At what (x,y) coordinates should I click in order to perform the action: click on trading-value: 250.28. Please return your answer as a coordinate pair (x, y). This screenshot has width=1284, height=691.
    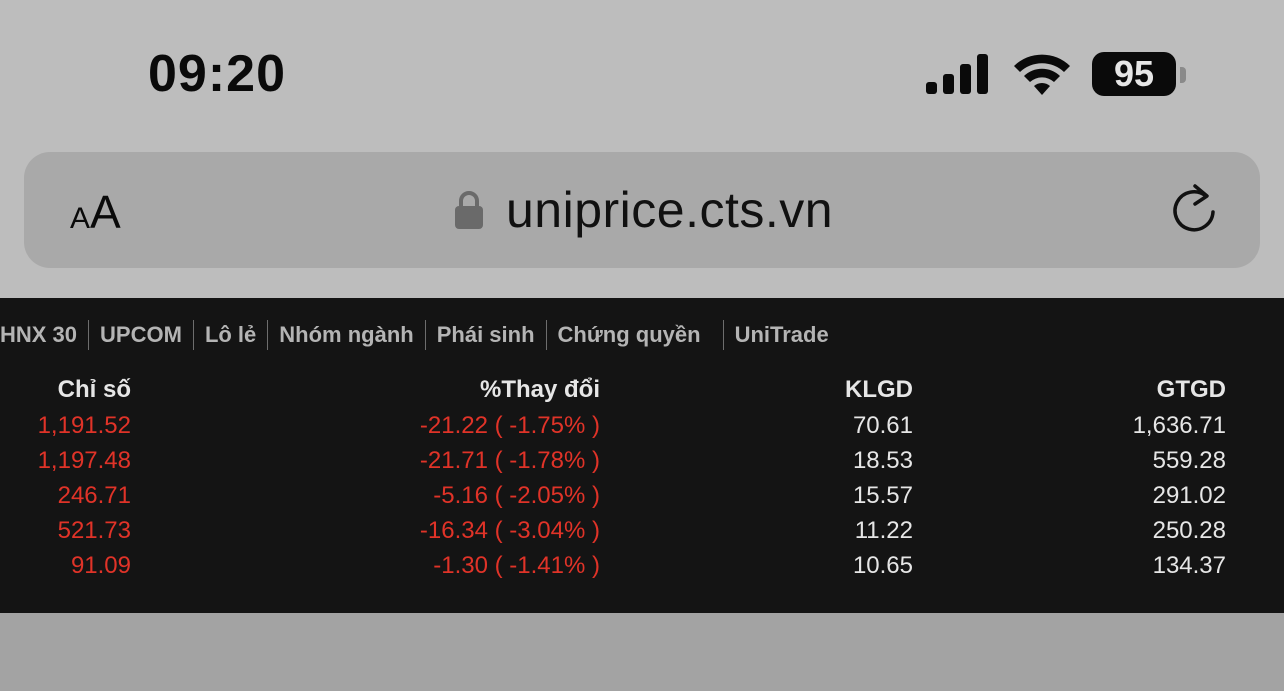
    Looking at the image, I should click on (1189, 530).